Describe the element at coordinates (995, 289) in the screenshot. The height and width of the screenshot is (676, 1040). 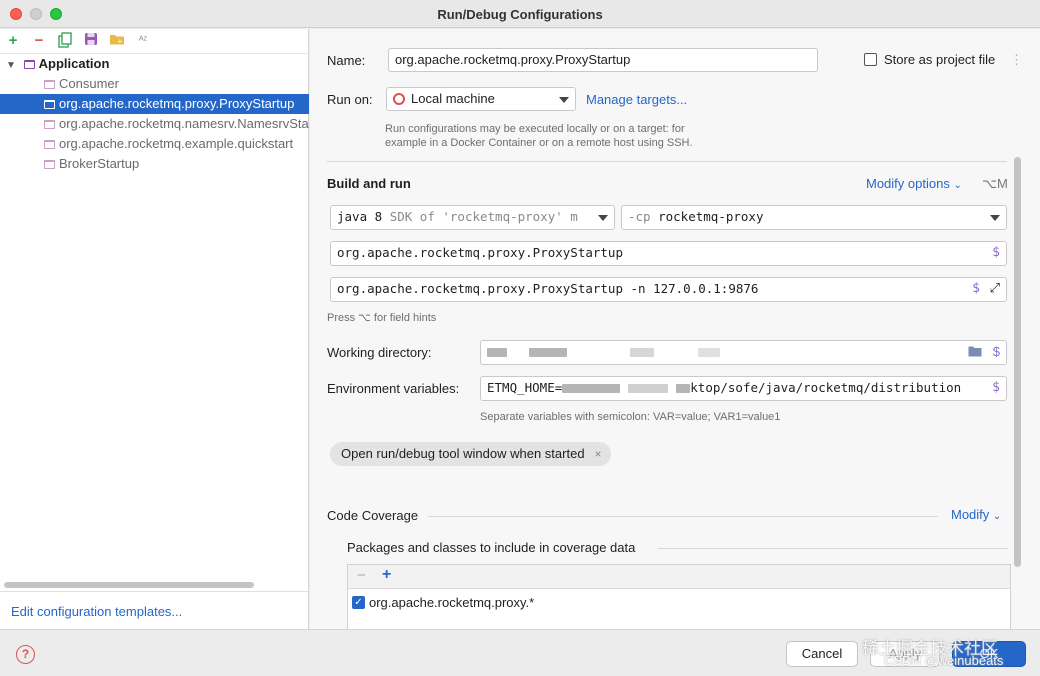
I see `expand-icon: ⤢` at that location.